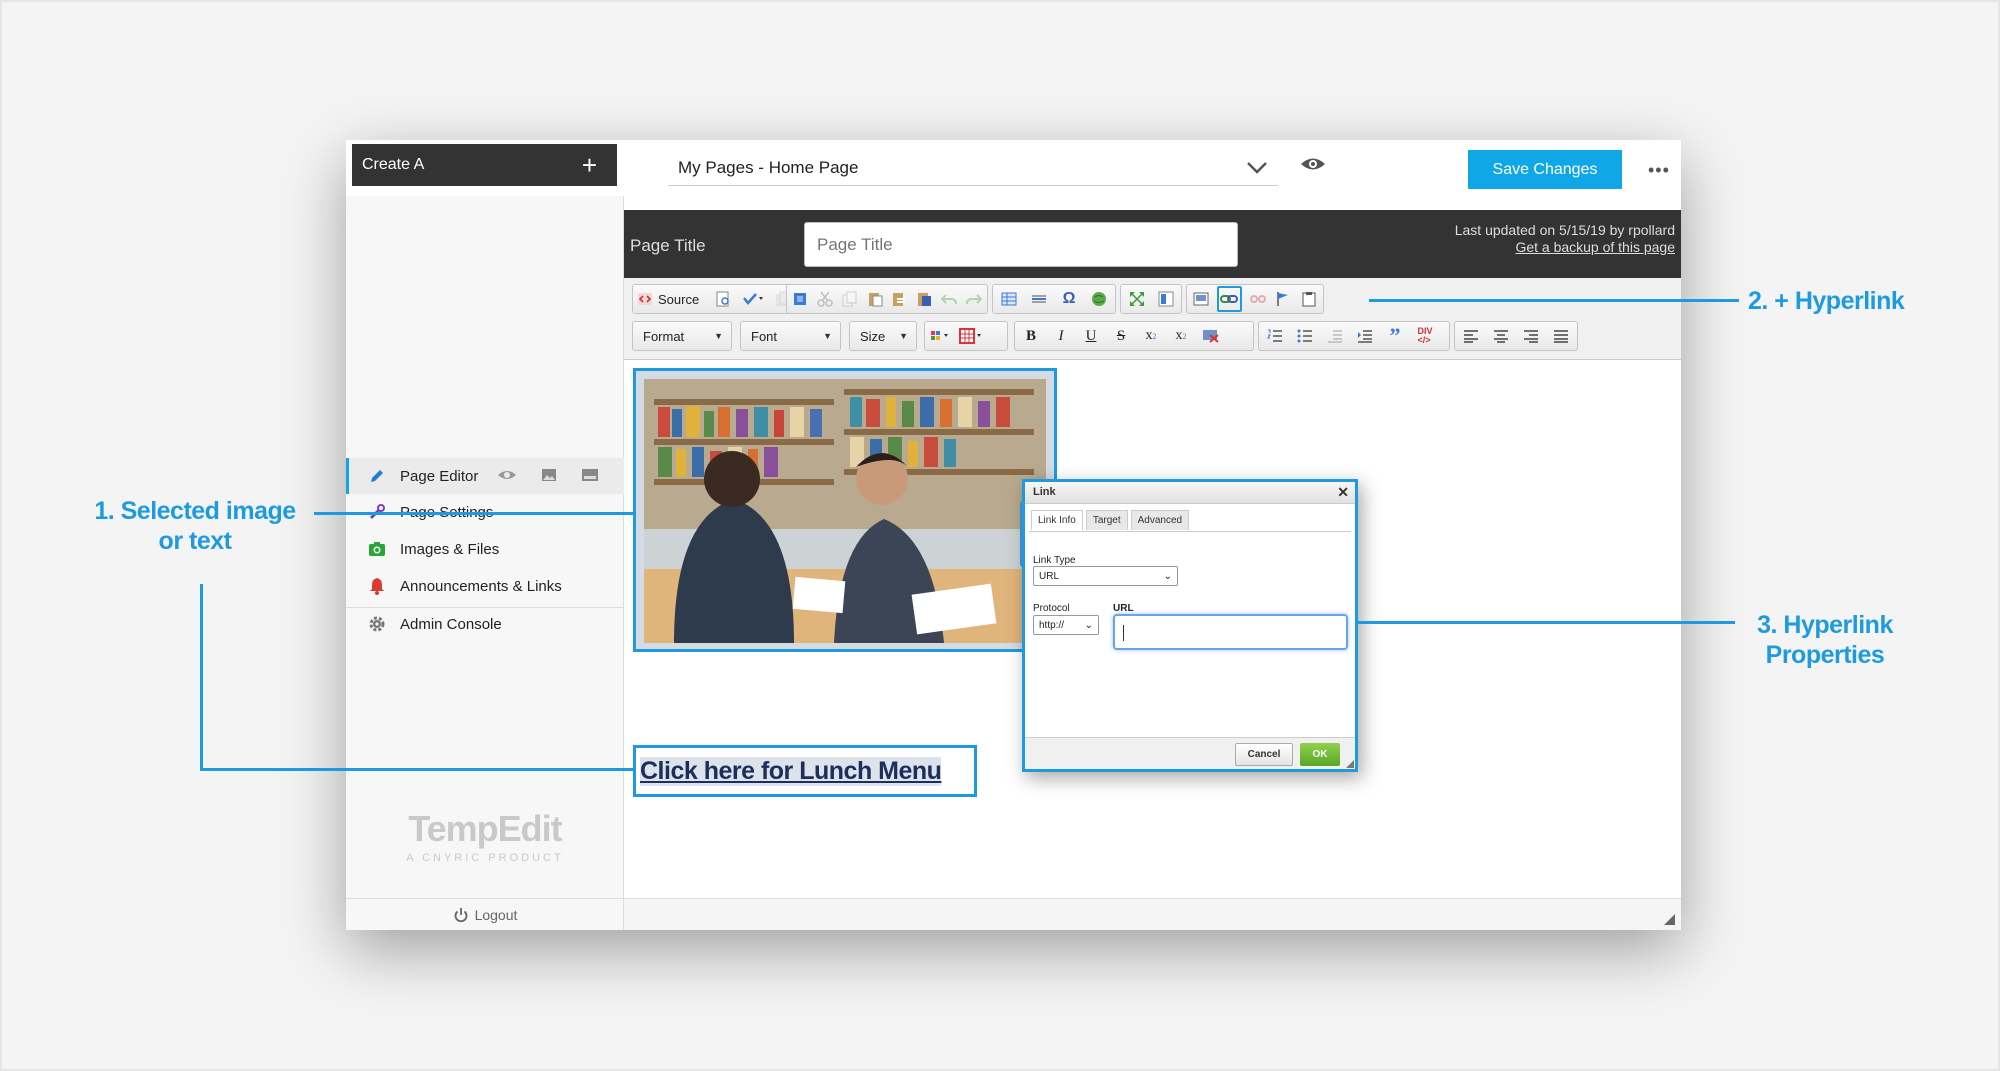  Describe the element at coordinates (451, 624) in the screenshot. I see `sidebar-item-label: Admin Console` at that location.